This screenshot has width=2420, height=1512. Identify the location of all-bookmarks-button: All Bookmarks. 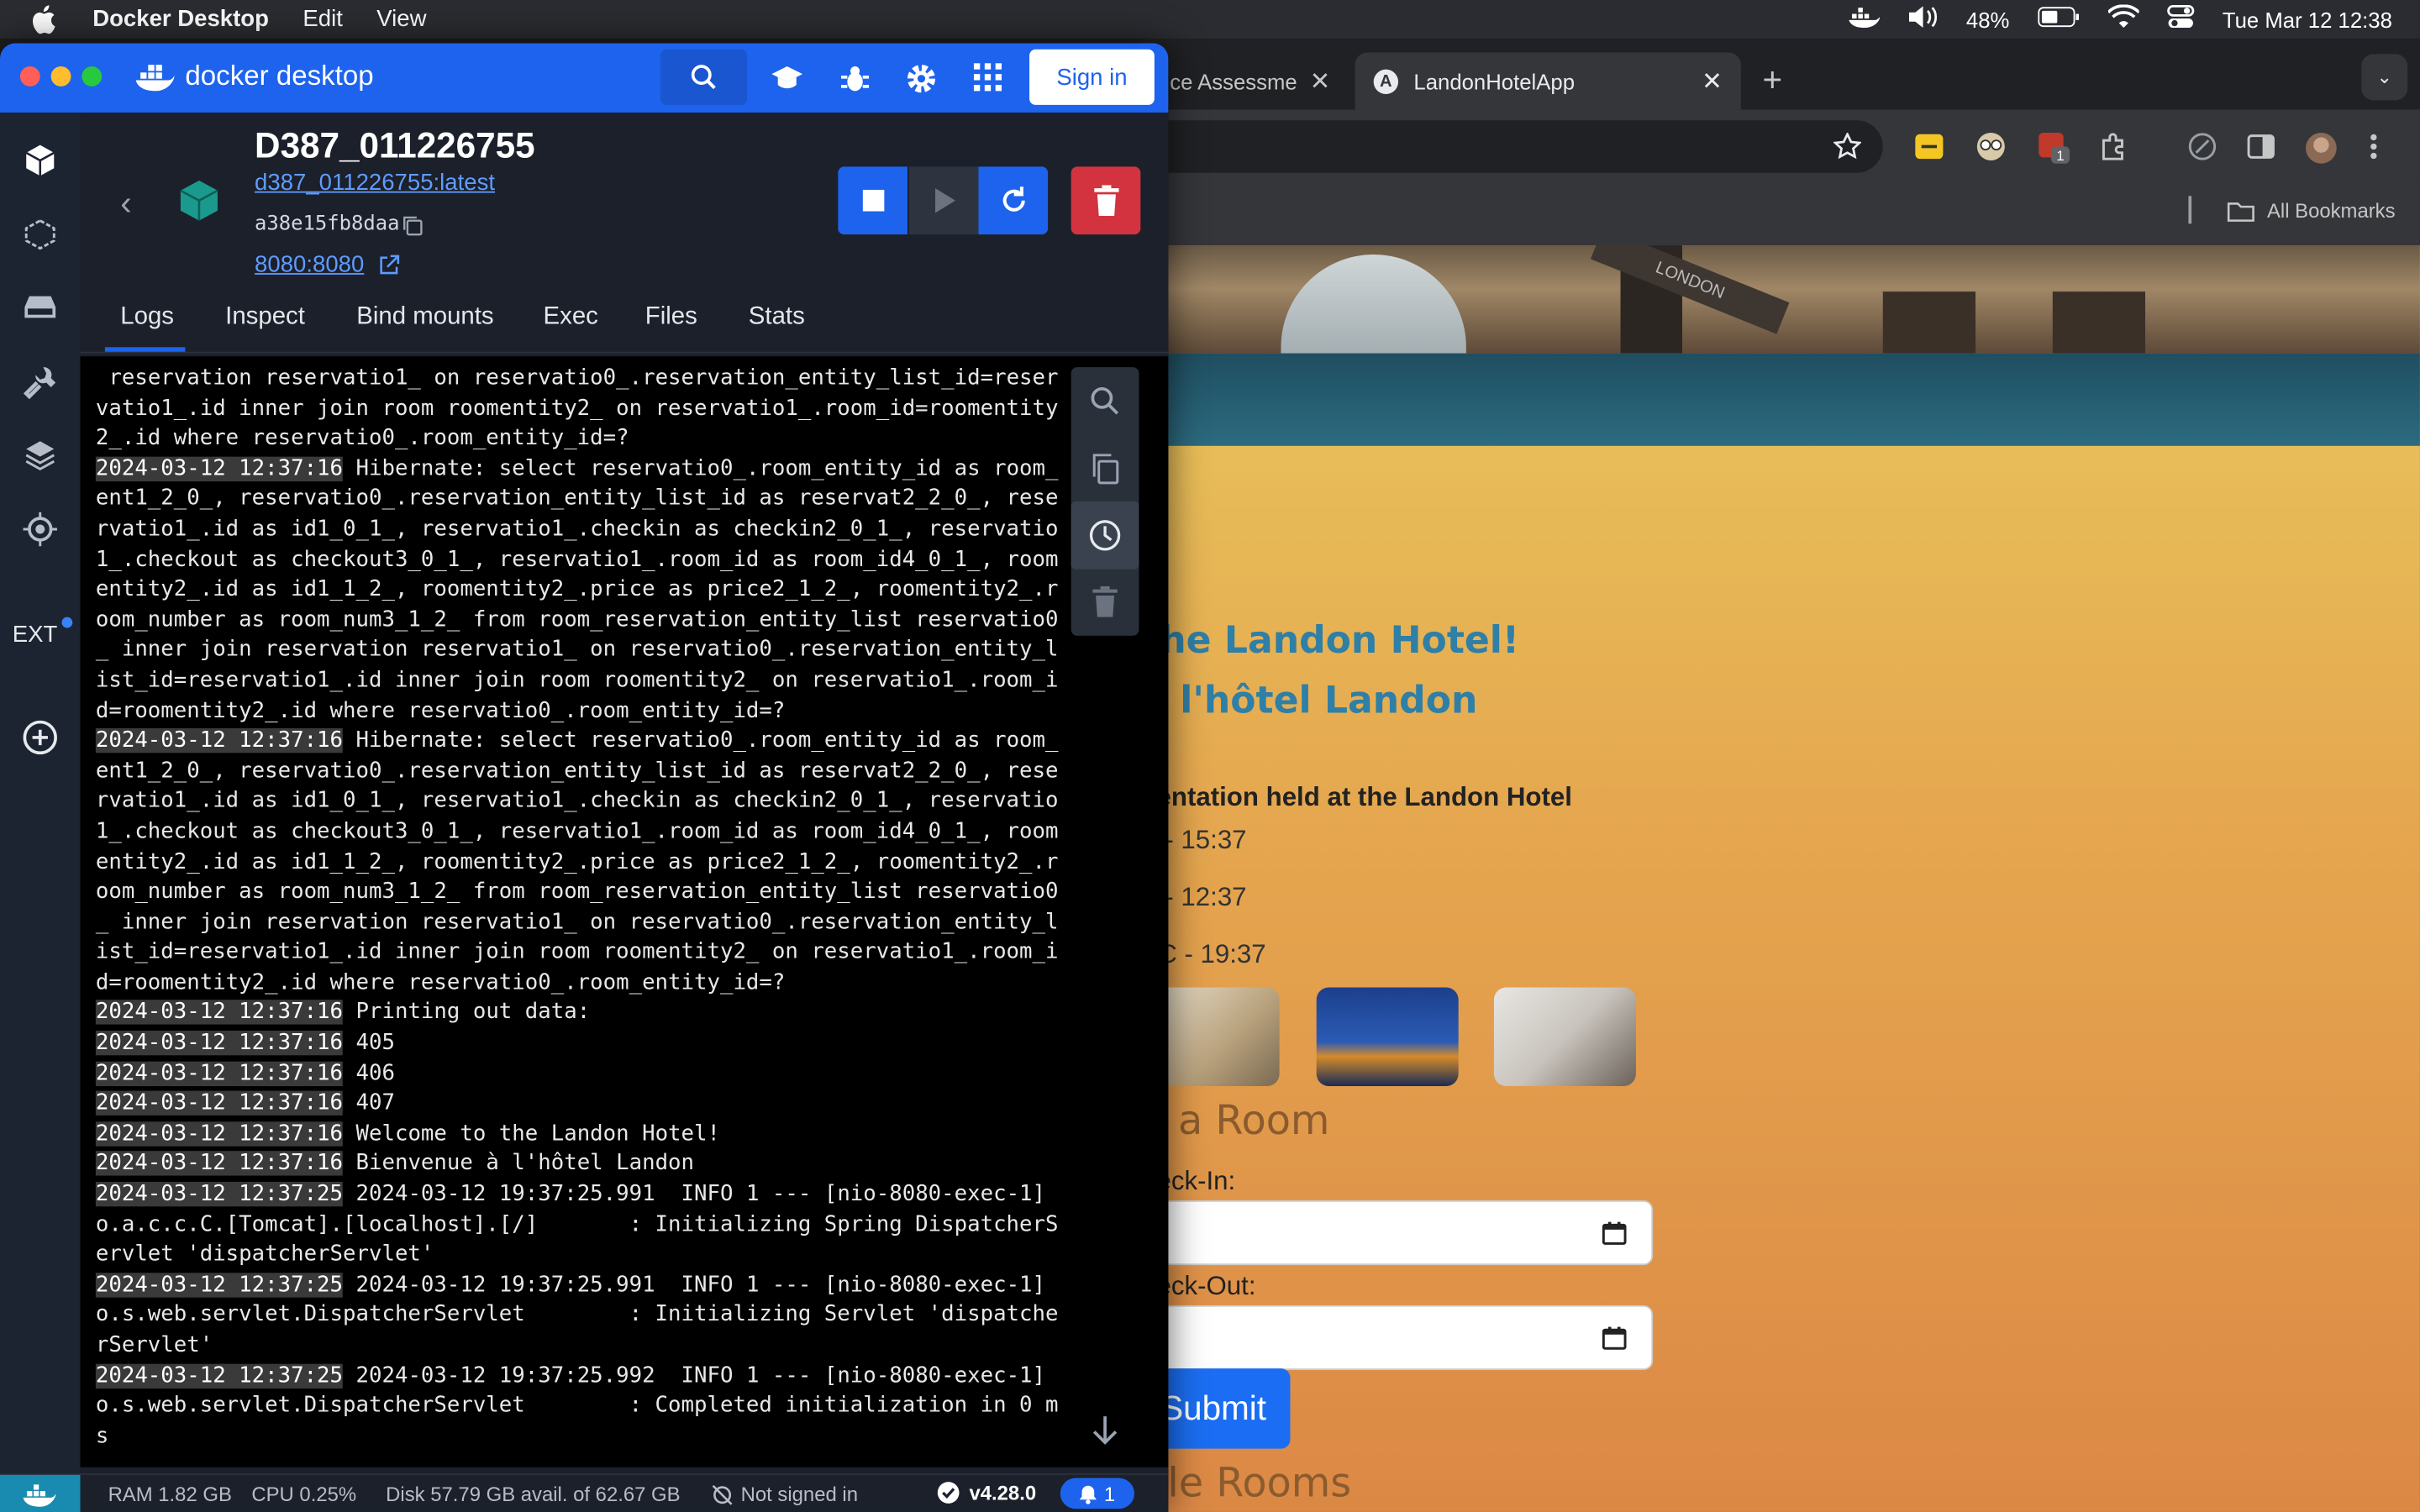
(2311, 210).